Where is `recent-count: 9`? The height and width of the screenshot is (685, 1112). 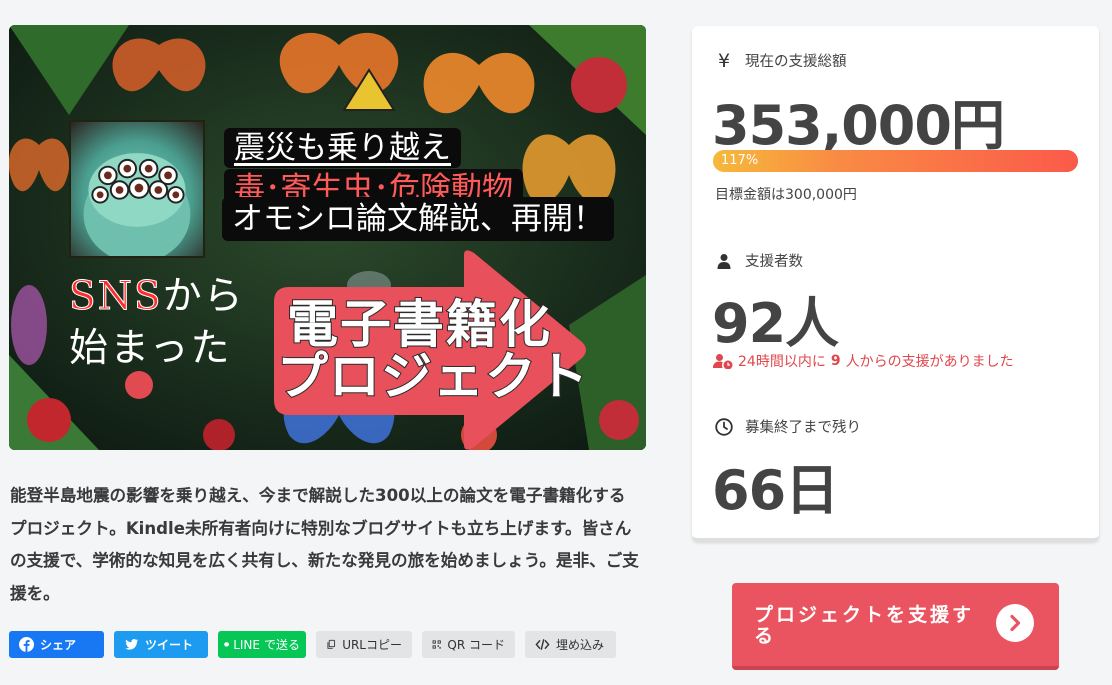 recent-count: 9 is located at coordinates (835, 361).